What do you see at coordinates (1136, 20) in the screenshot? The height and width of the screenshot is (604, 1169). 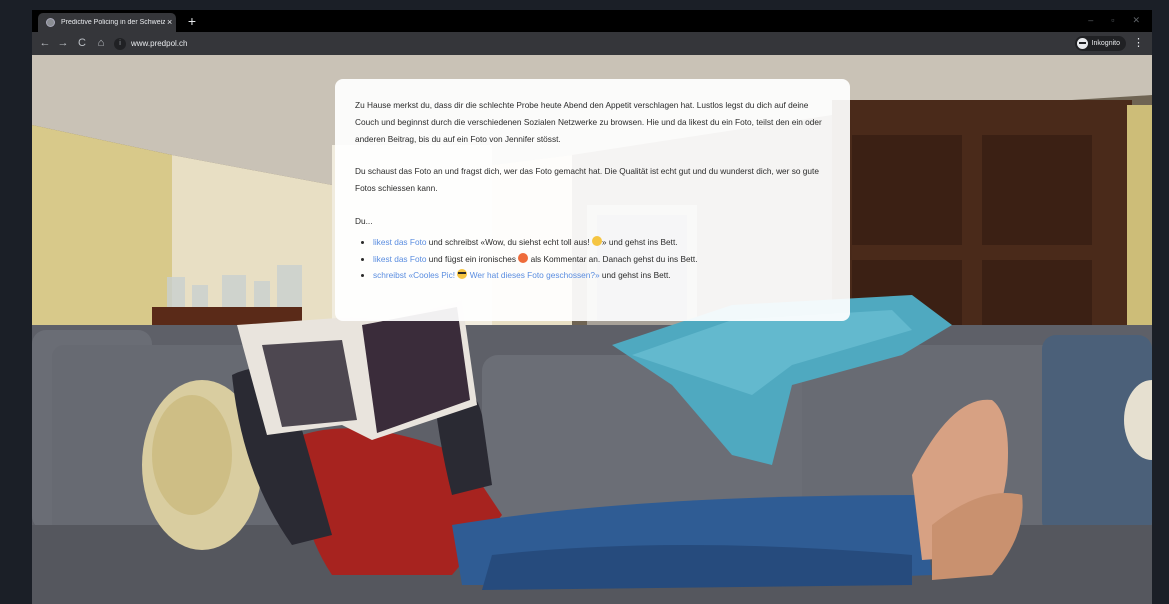 I see `close-window-icon: ✕` at bounding box center [1136, 20].